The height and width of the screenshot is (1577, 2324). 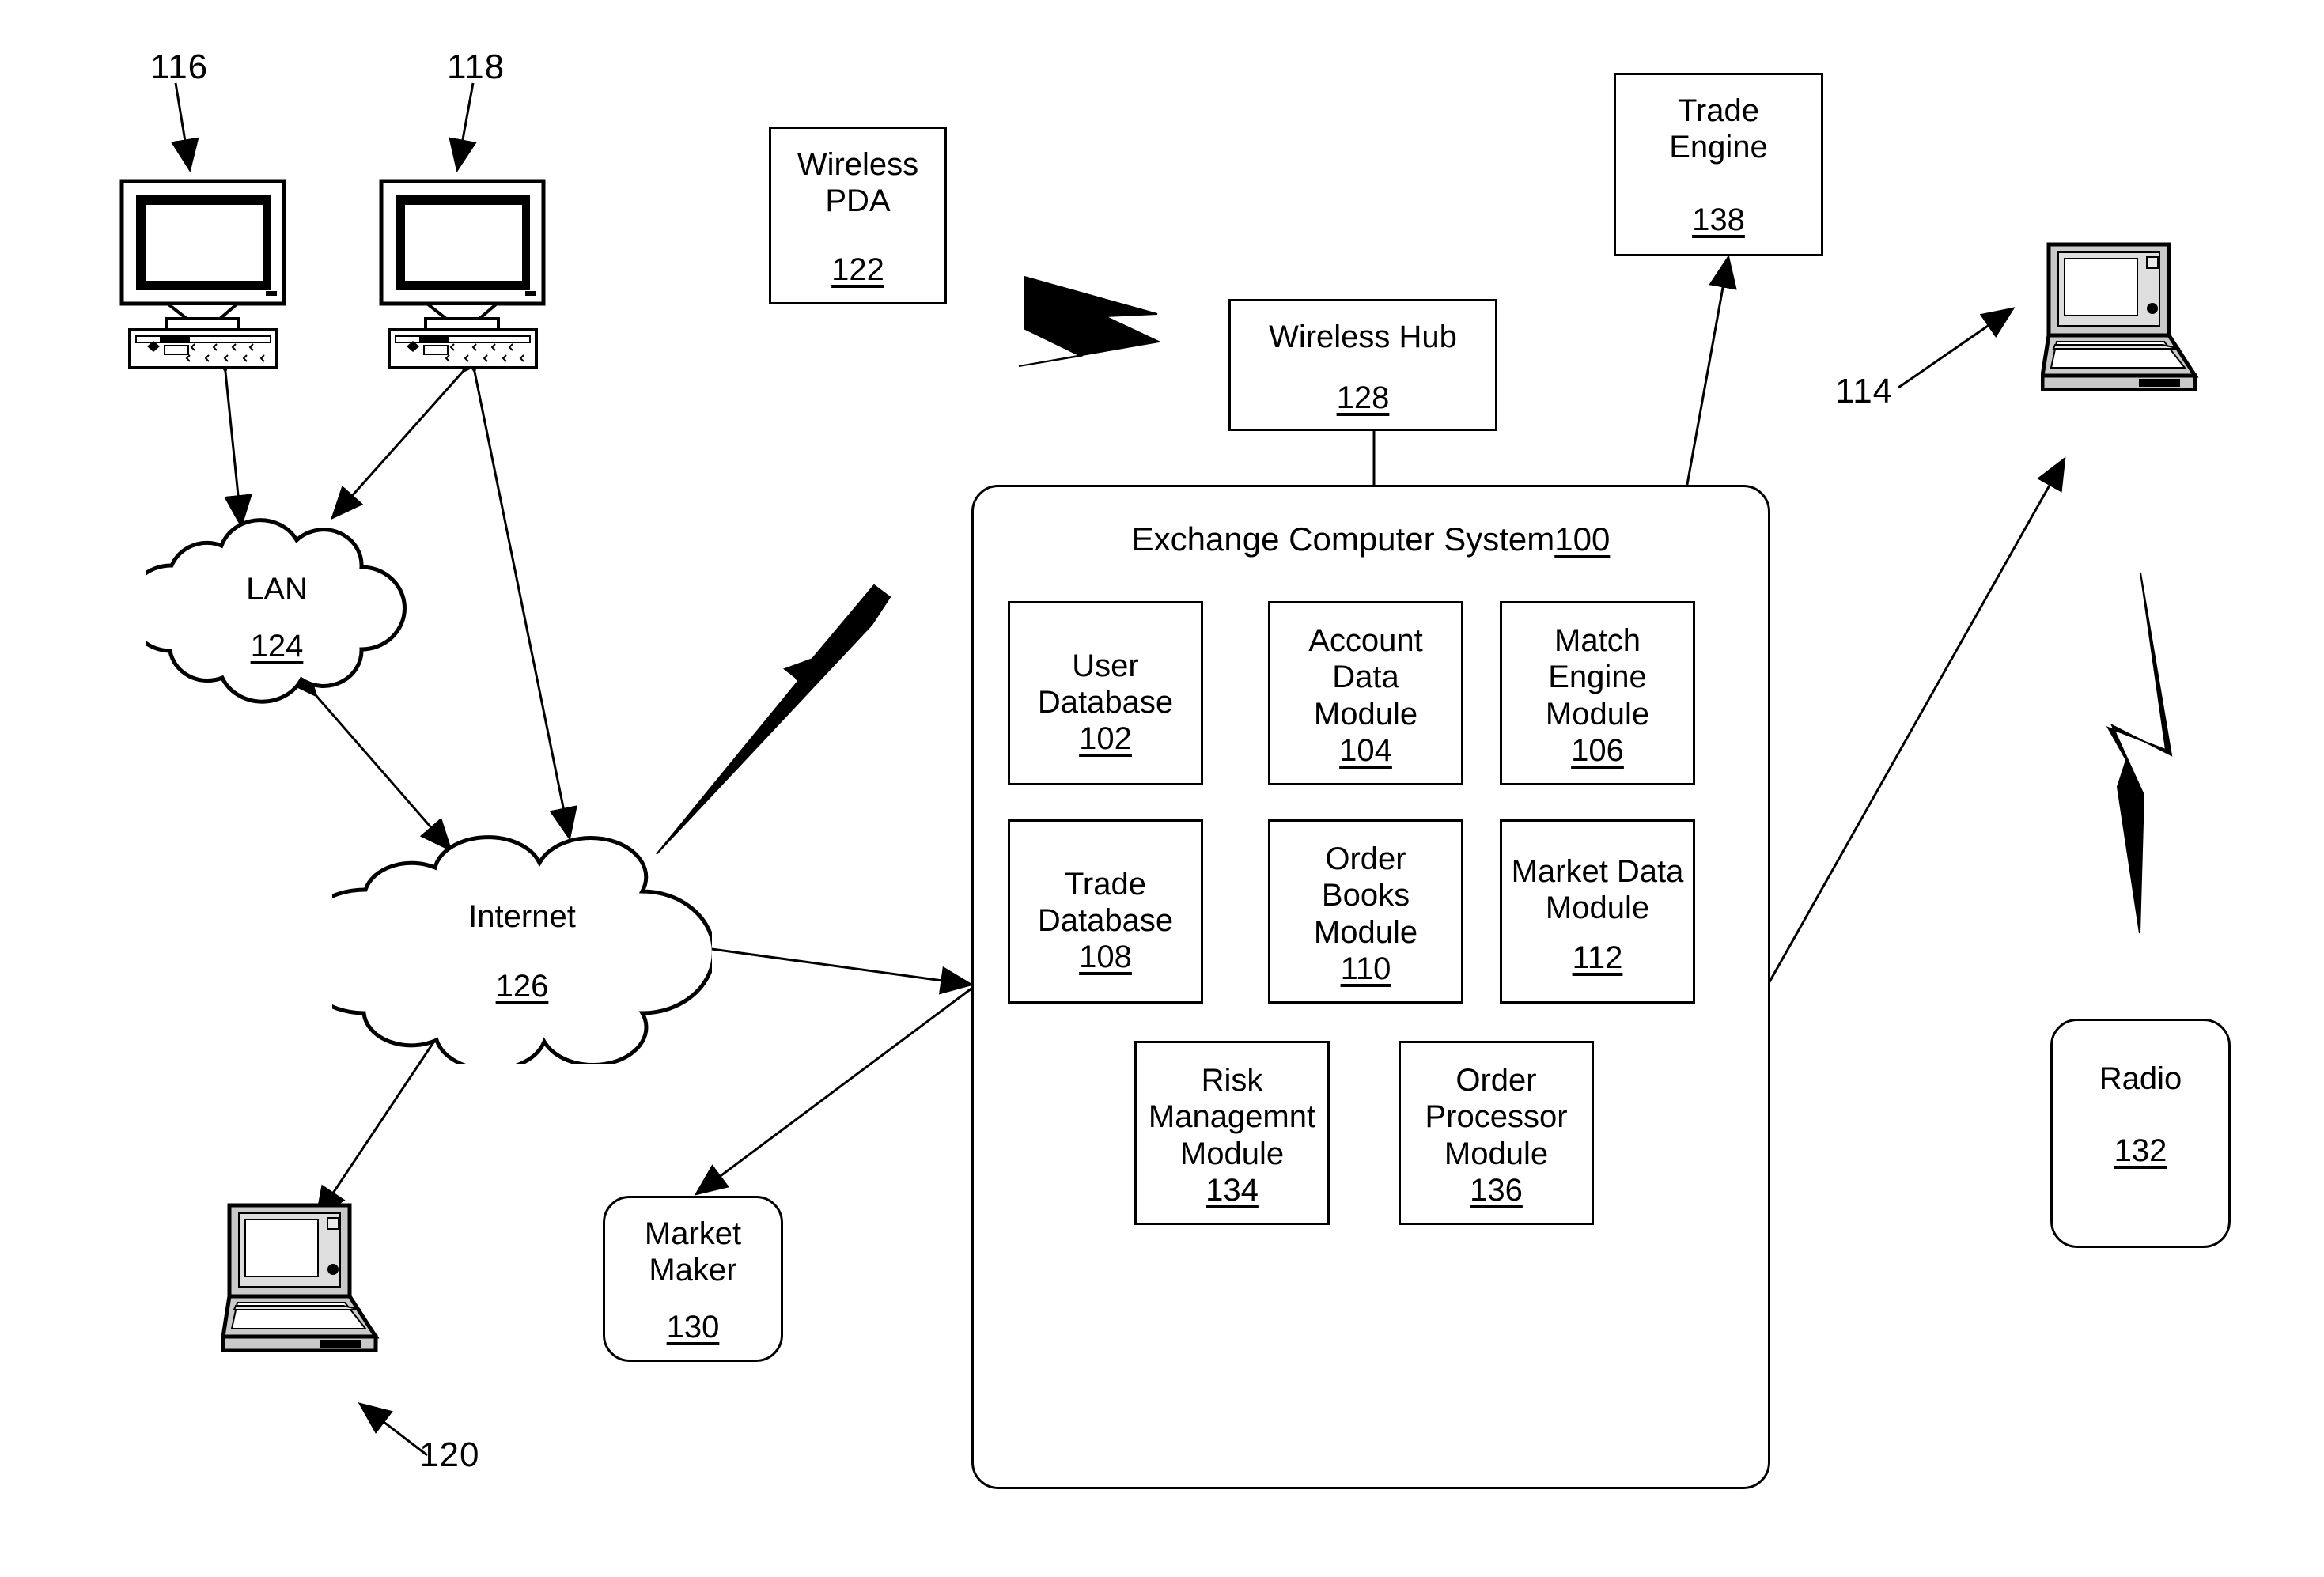 What do you see at coordinates (515, 589) in the screenshot?
I see `link-ws118-internet` at bounding box center [515, 589].